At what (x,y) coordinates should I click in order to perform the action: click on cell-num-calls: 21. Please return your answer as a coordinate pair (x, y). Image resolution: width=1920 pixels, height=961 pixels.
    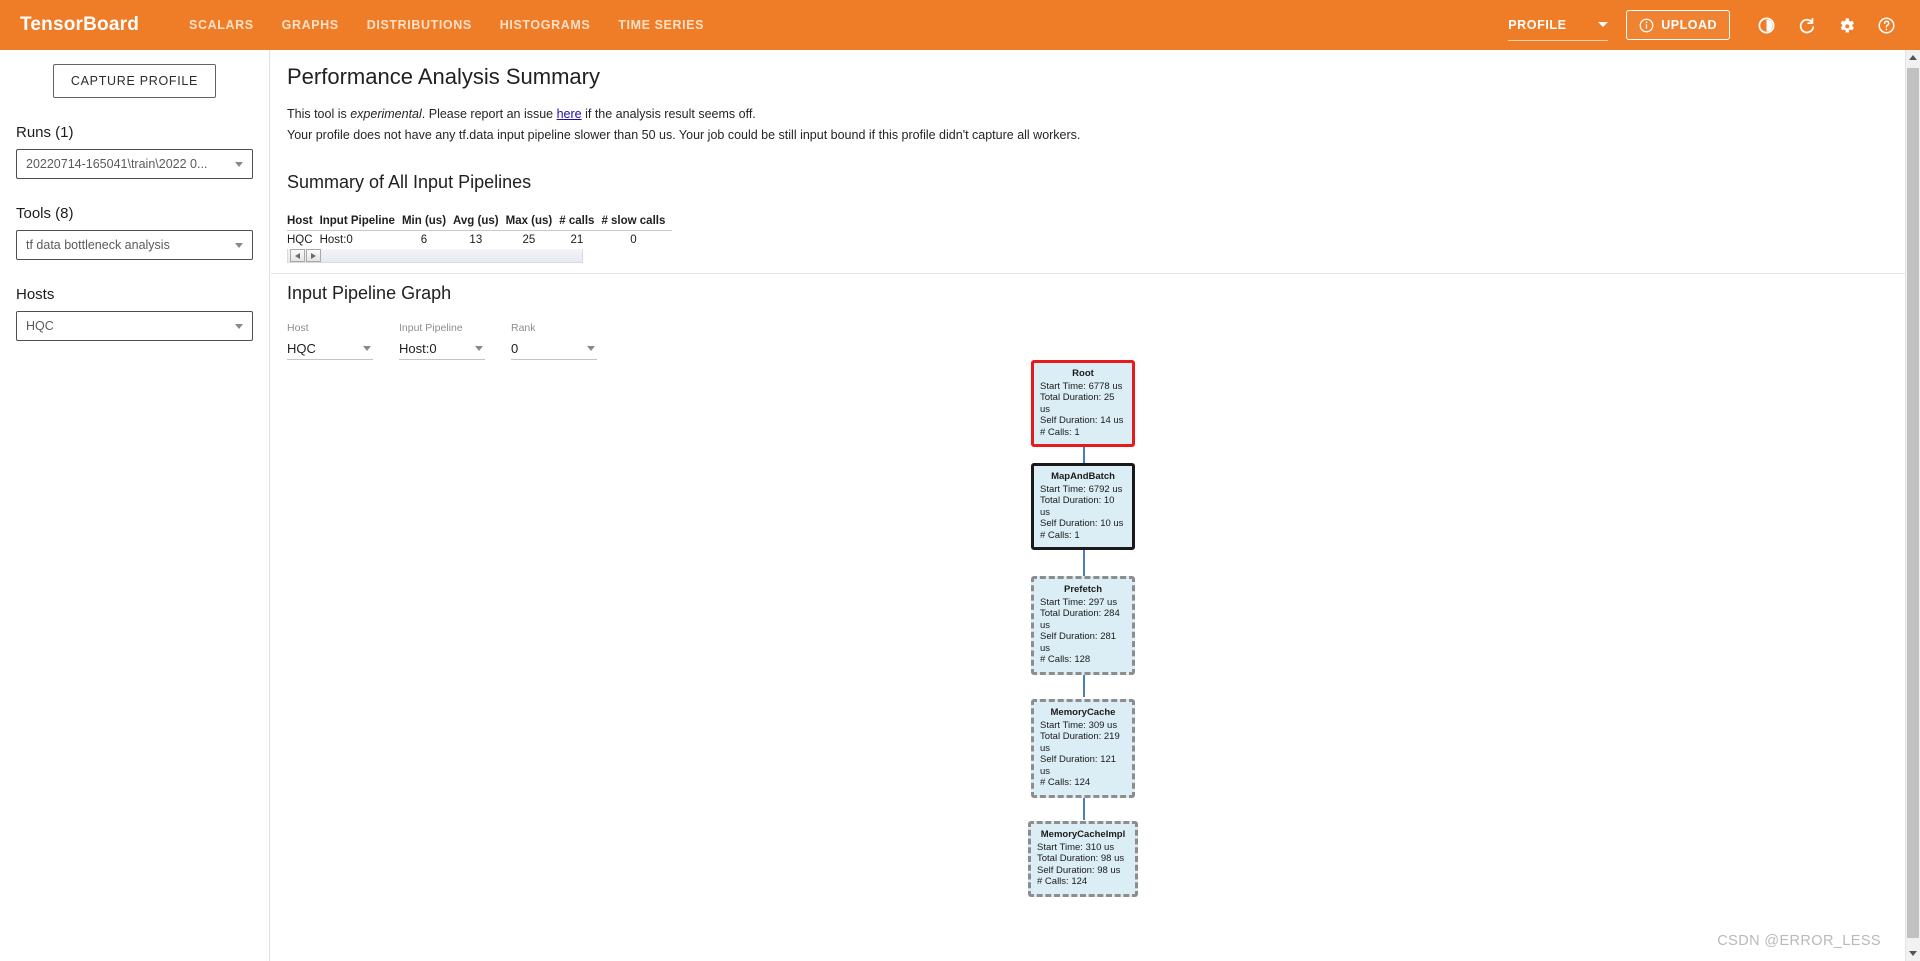
    Looking at the image, I should click on (577, 240).